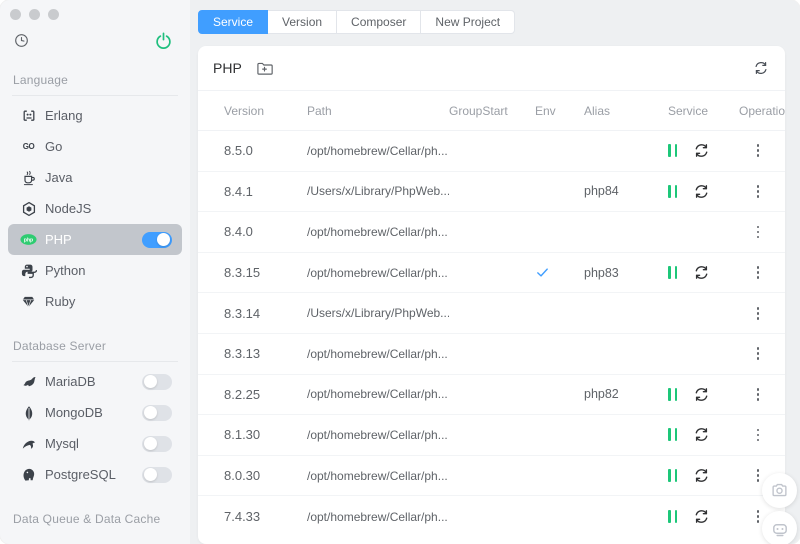 This screenshot has width=800, height=544. What do you see at coordinates (95, 239) in the screenshot?
I see `sidebar-item-php: php PHP` at bounding box center [95, 239].